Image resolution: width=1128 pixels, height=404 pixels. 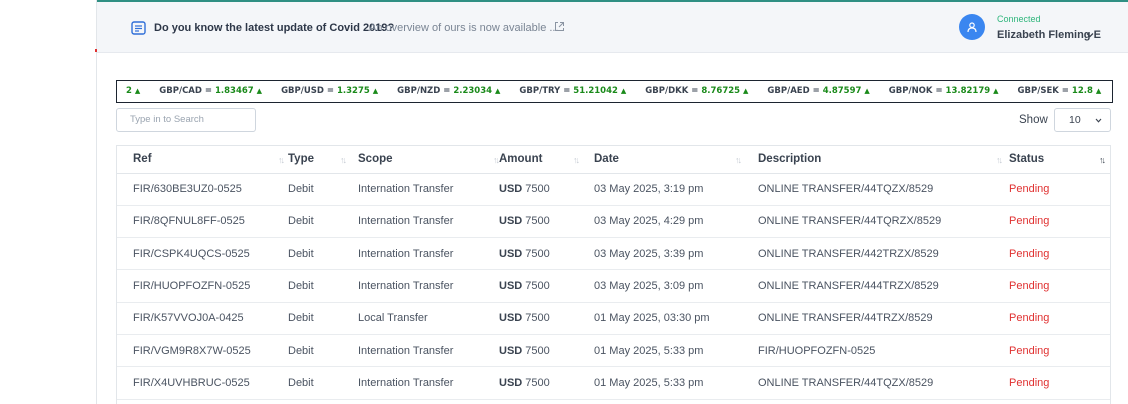 I want to click on cell-scope: Local Transfer, so click(x=424, y=318).